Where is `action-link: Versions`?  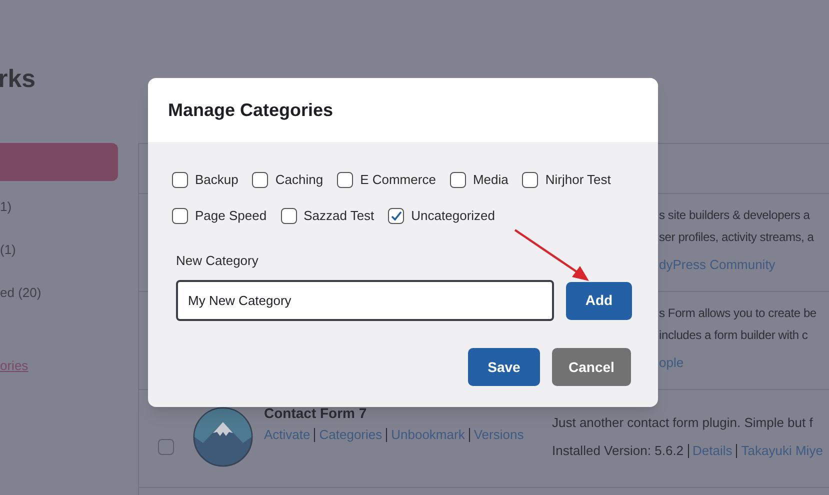 action-link: Versions is located at coordinates (499, 435).